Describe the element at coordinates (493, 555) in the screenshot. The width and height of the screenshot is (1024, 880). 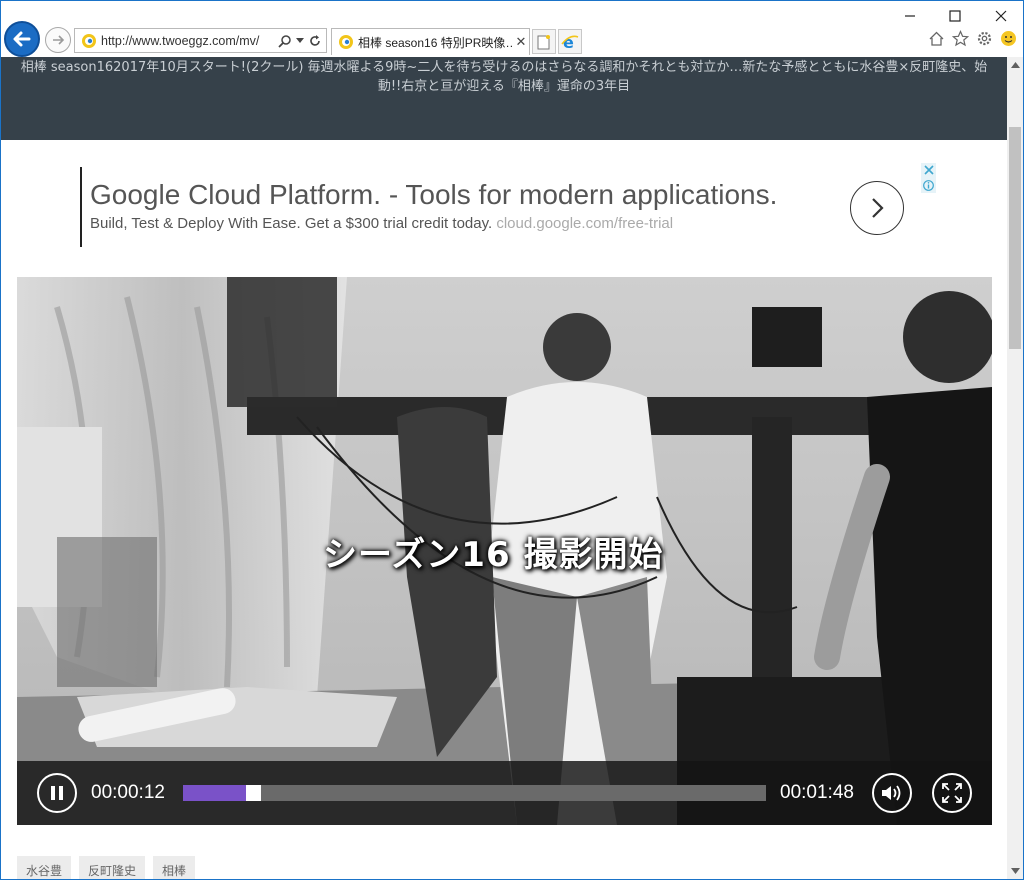
I see `video-caption: シーズン16 撮影開始` at that location.